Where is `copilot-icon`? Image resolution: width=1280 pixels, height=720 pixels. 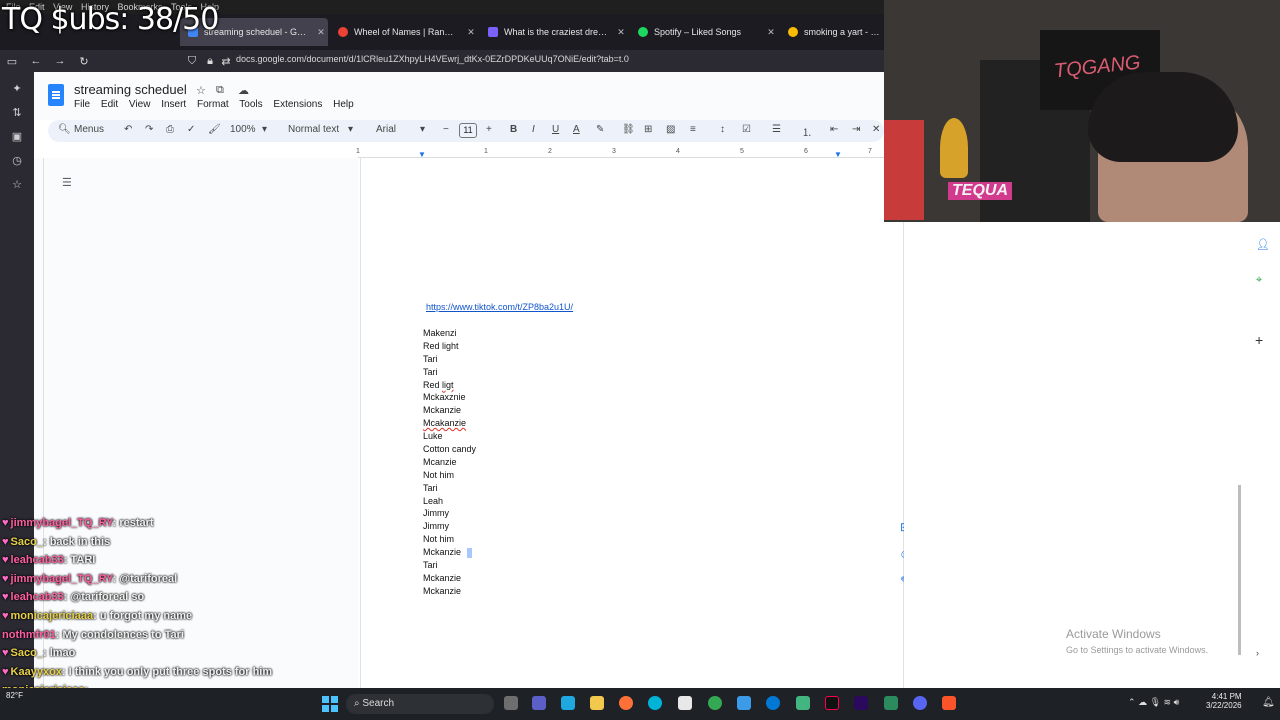 copilot-icon is located at coordinates (568, 703).